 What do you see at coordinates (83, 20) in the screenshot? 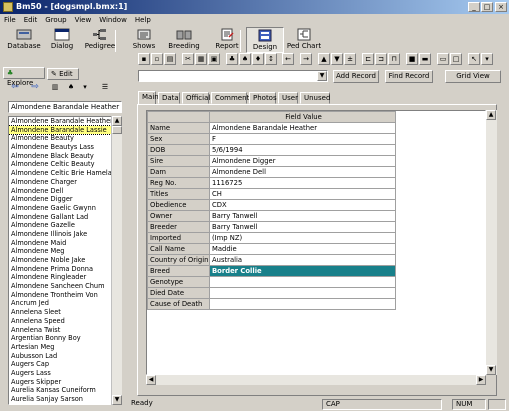
I see `menu-view: View` at bounding box center [83, 20].